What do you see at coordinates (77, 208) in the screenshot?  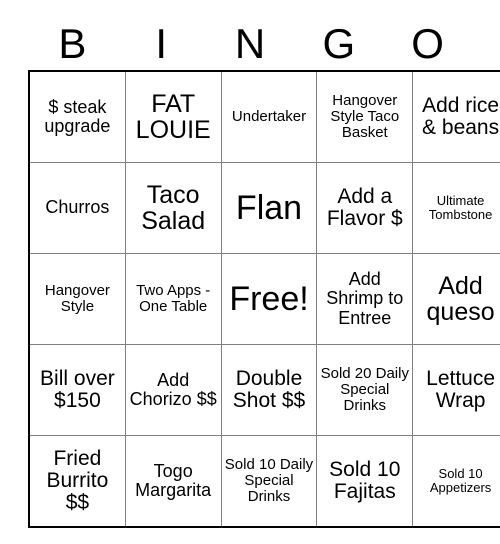 I see `bingo-cell: Churros` at bounding box center [77, 208].